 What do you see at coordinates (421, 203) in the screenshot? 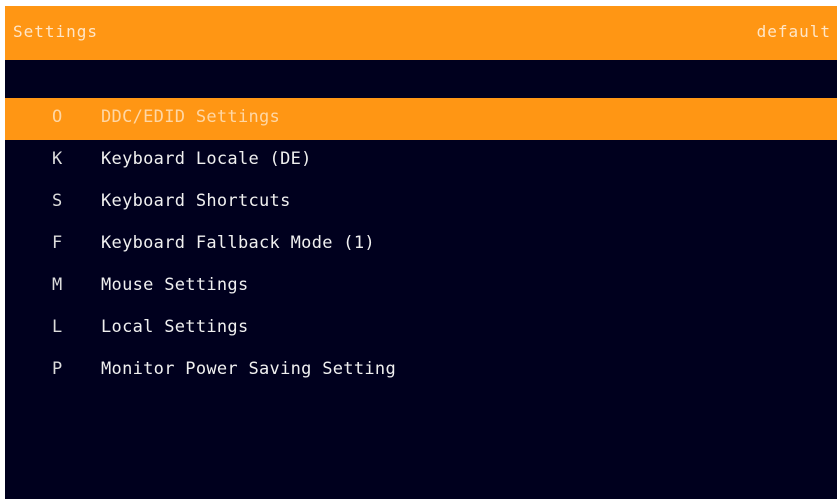
I see `menu-item-keyboard-shortcuts: S Keyboard Shortcuts` at bounding box center [421, 203].